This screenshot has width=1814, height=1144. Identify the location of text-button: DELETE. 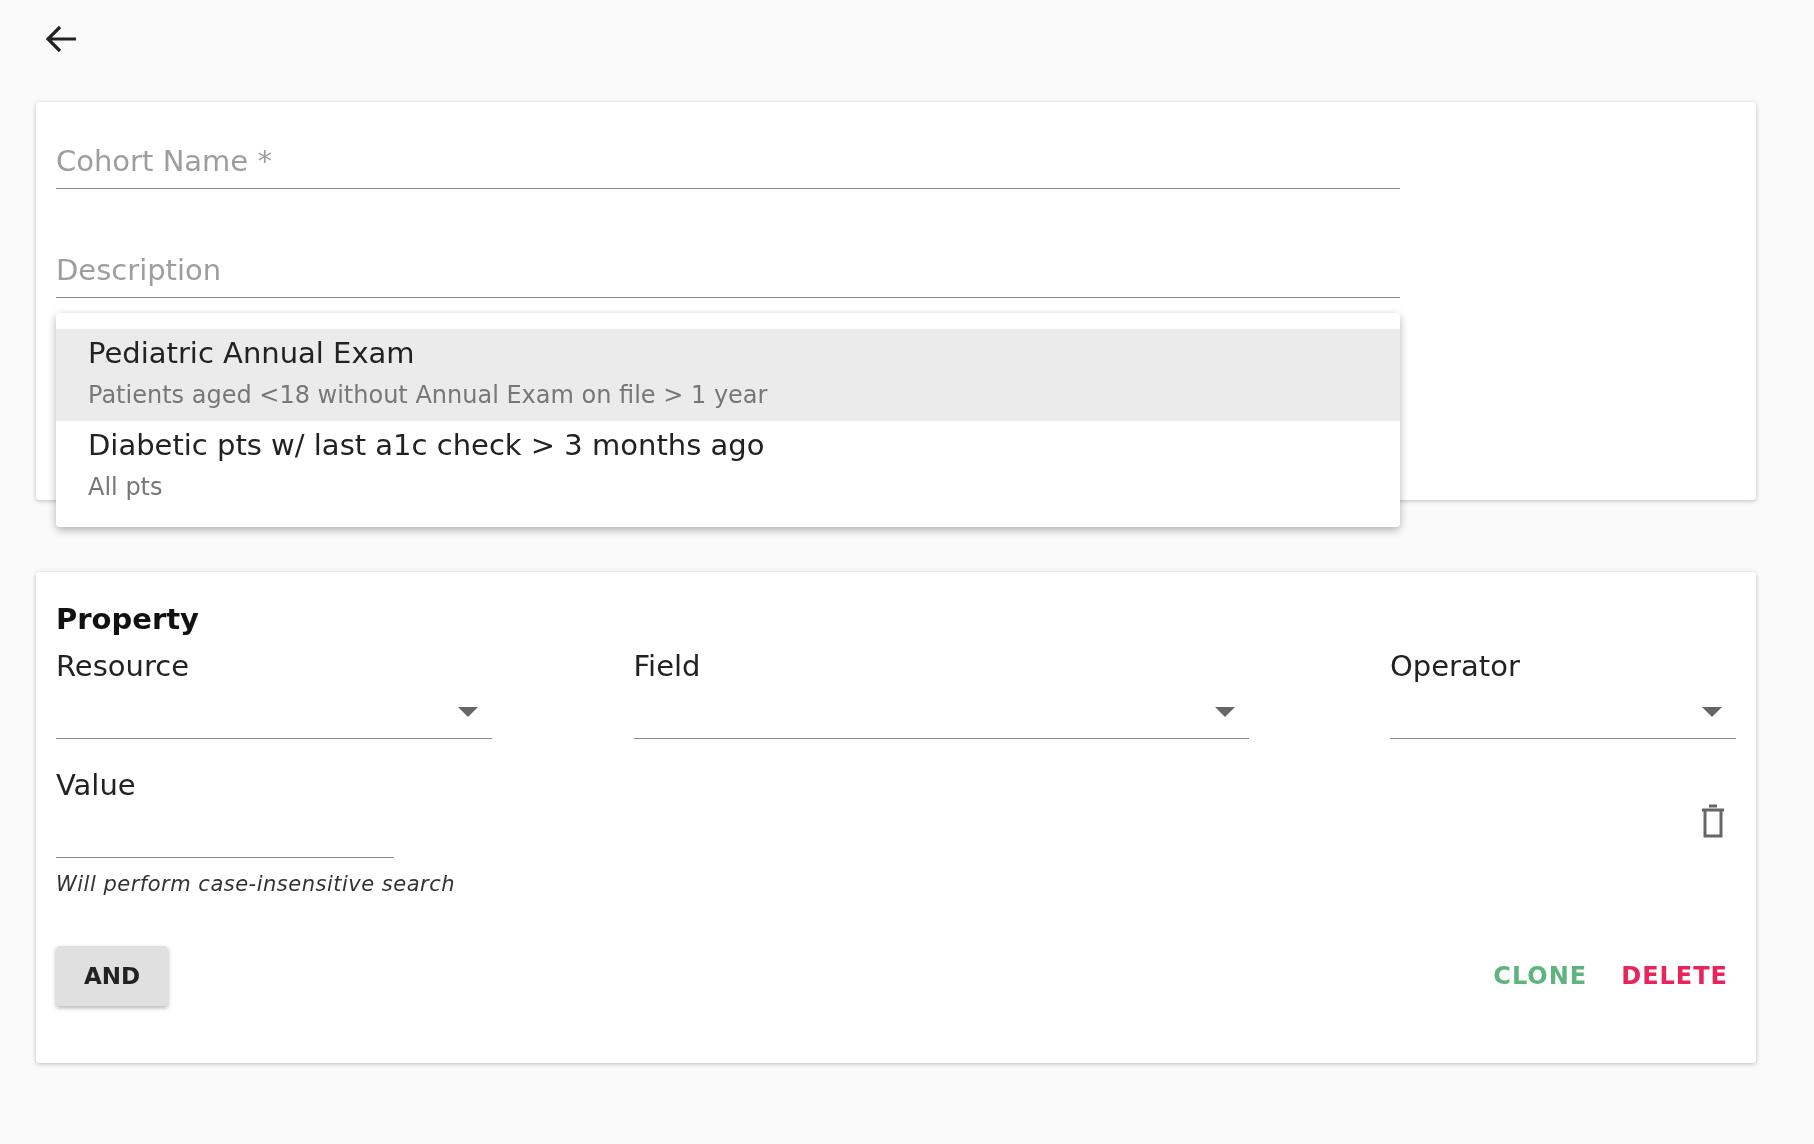
(1674, 976).